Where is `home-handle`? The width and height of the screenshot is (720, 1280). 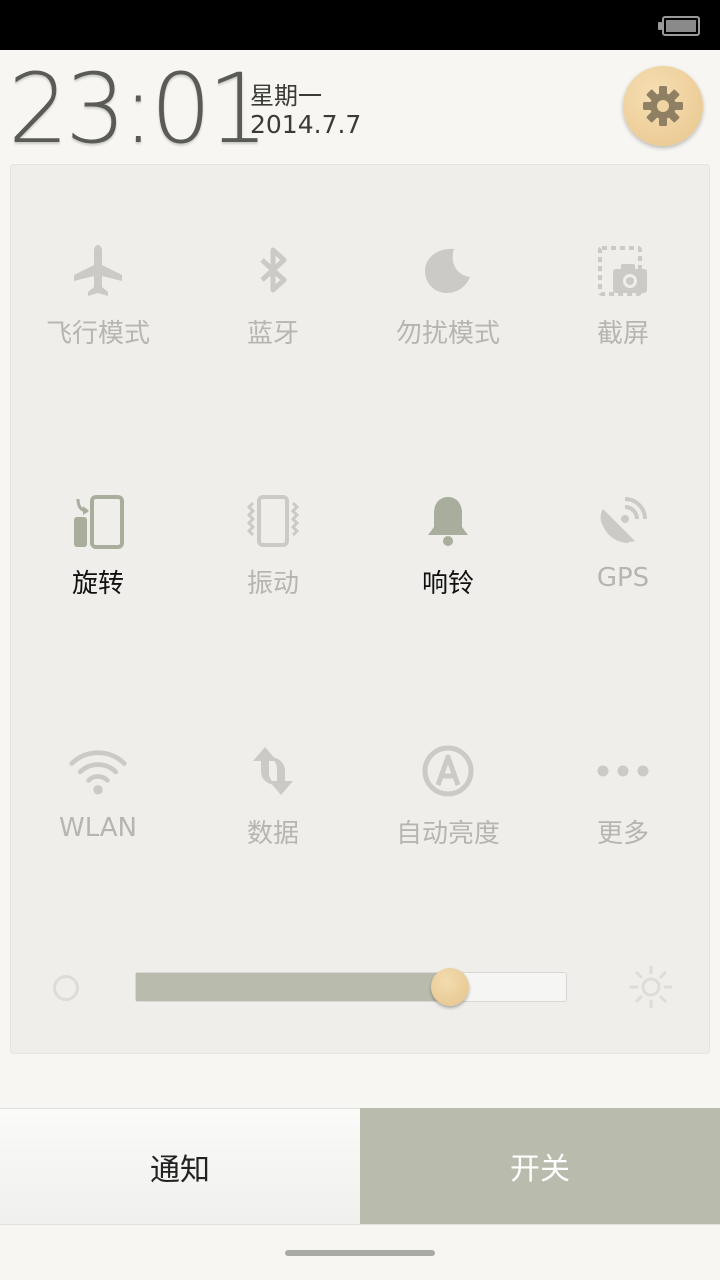 home-handle is located at coordinates (360, 1253).